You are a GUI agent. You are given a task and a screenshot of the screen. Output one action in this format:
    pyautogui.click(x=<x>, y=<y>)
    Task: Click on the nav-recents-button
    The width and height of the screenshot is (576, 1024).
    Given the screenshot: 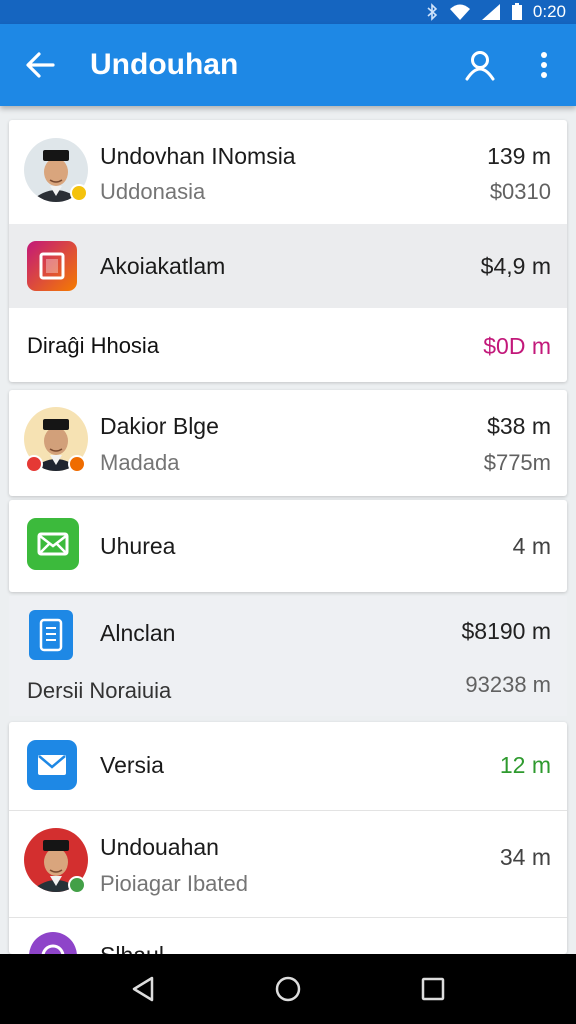 What is the action you would take?
    pyautogui.click(x=433, y=989)
    